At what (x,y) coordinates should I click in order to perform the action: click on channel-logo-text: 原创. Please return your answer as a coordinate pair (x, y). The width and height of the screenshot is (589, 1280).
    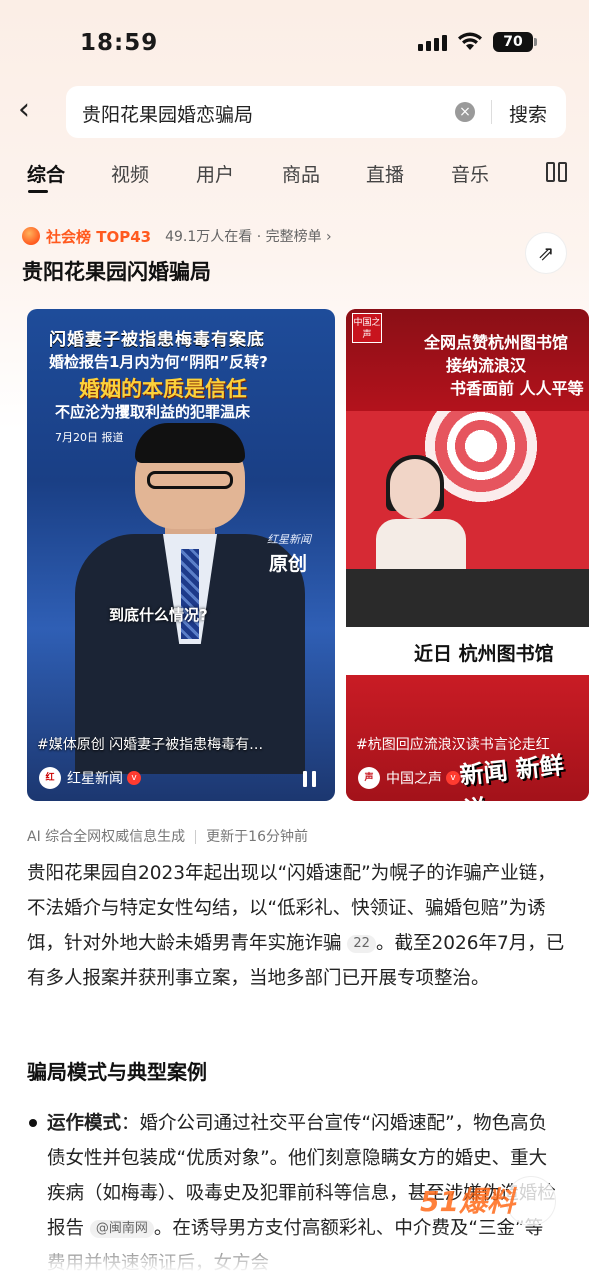
    Looking at the image, I should click on (288, 564).